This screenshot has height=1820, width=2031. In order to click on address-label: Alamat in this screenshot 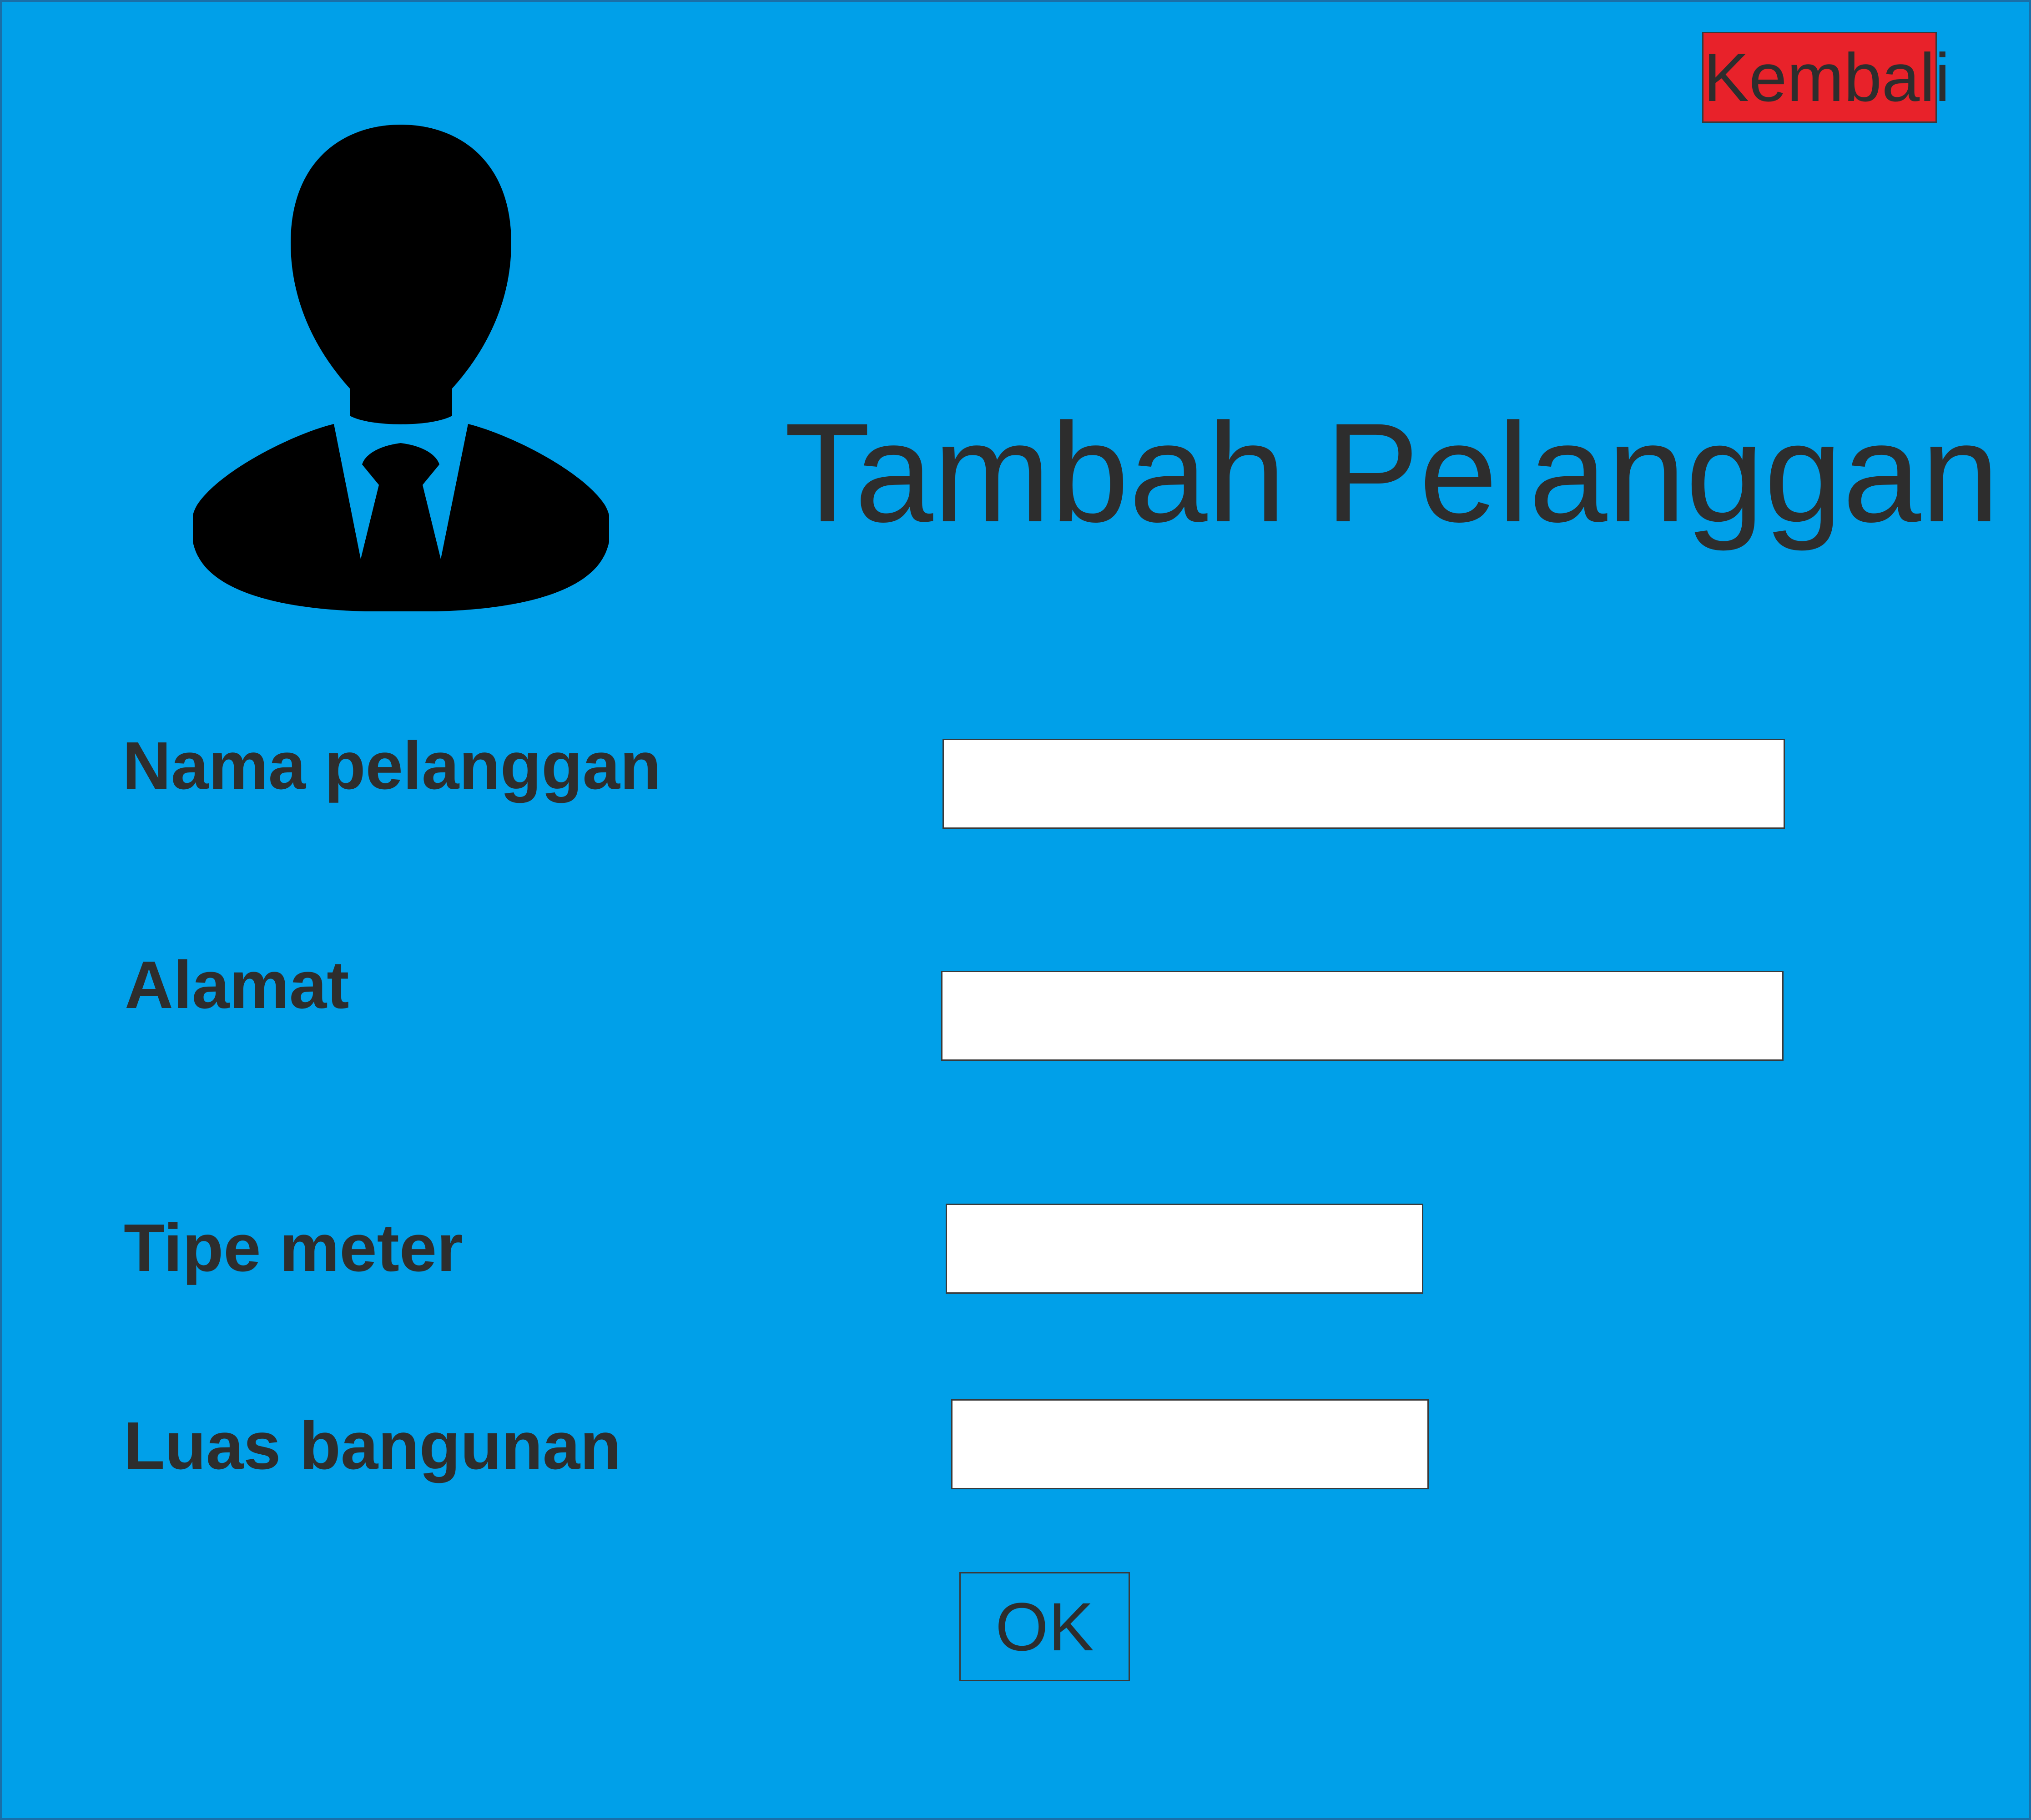, I will do `click(237, 986)`.